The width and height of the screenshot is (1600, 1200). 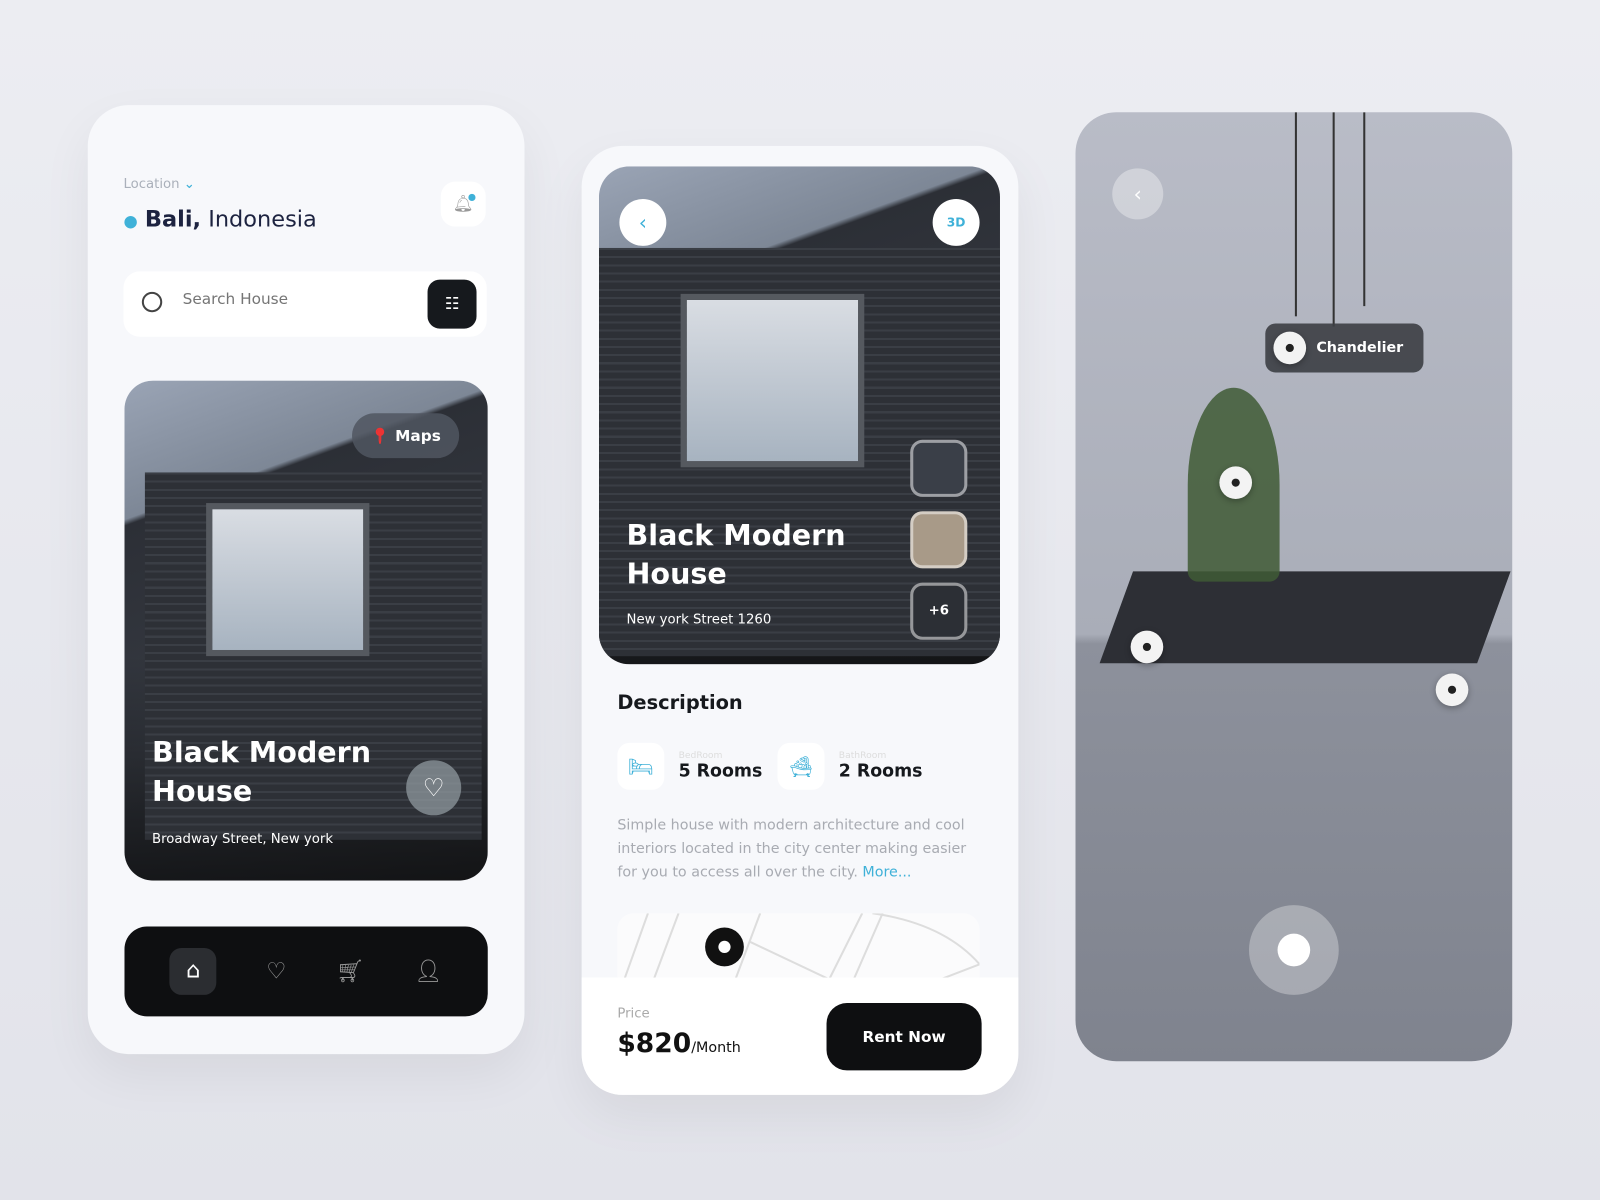 I want to click on bathroom-info: 🛁︎ BathRoom 2 Rooms, so click(x=849, y=766).